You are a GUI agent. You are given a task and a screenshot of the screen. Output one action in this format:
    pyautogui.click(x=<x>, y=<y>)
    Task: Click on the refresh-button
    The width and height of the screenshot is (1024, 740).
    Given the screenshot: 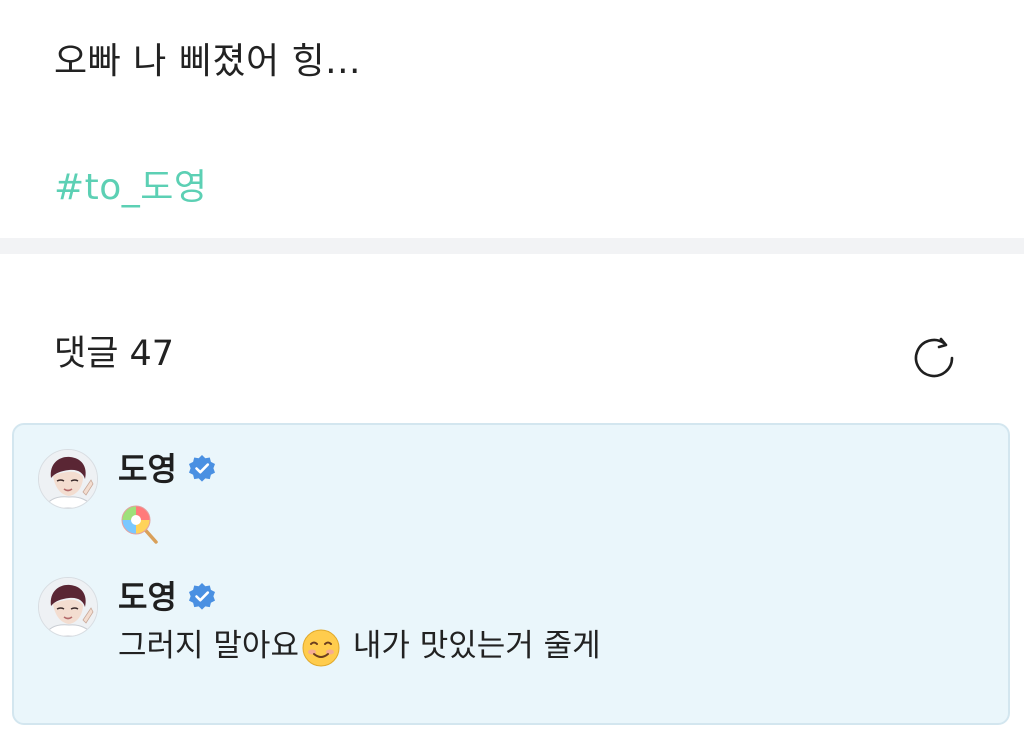 What is the action you would take?
    pyautogui.click(x=934, y=358)
    